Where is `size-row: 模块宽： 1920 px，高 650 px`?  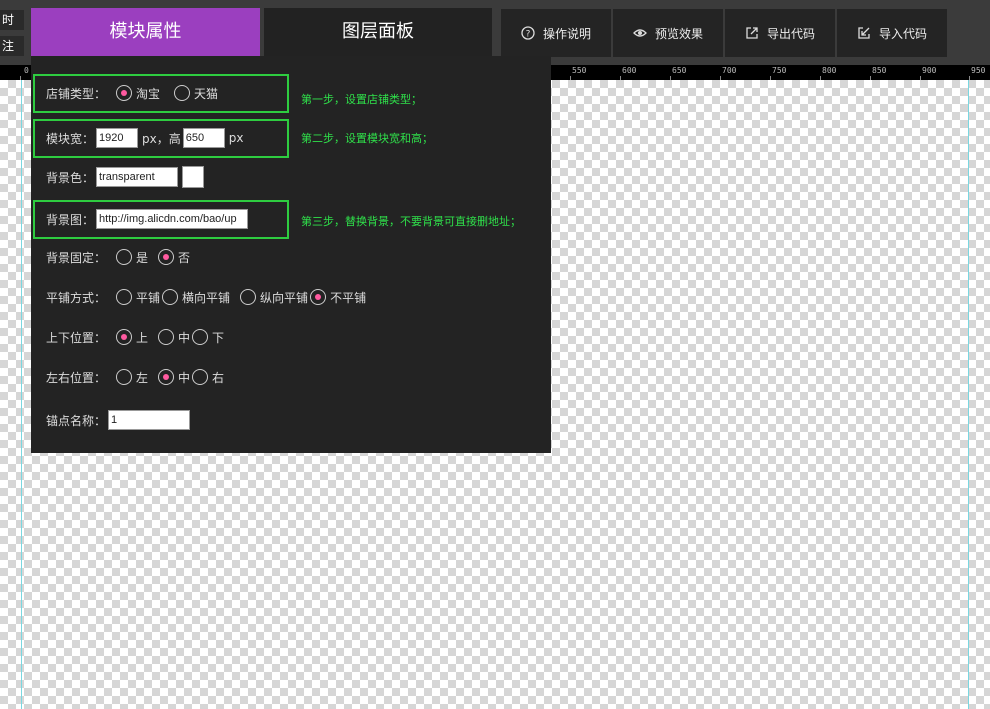 size-row: 模块宽： 1920 px，高 650 px is located at coordinates (145, 138).